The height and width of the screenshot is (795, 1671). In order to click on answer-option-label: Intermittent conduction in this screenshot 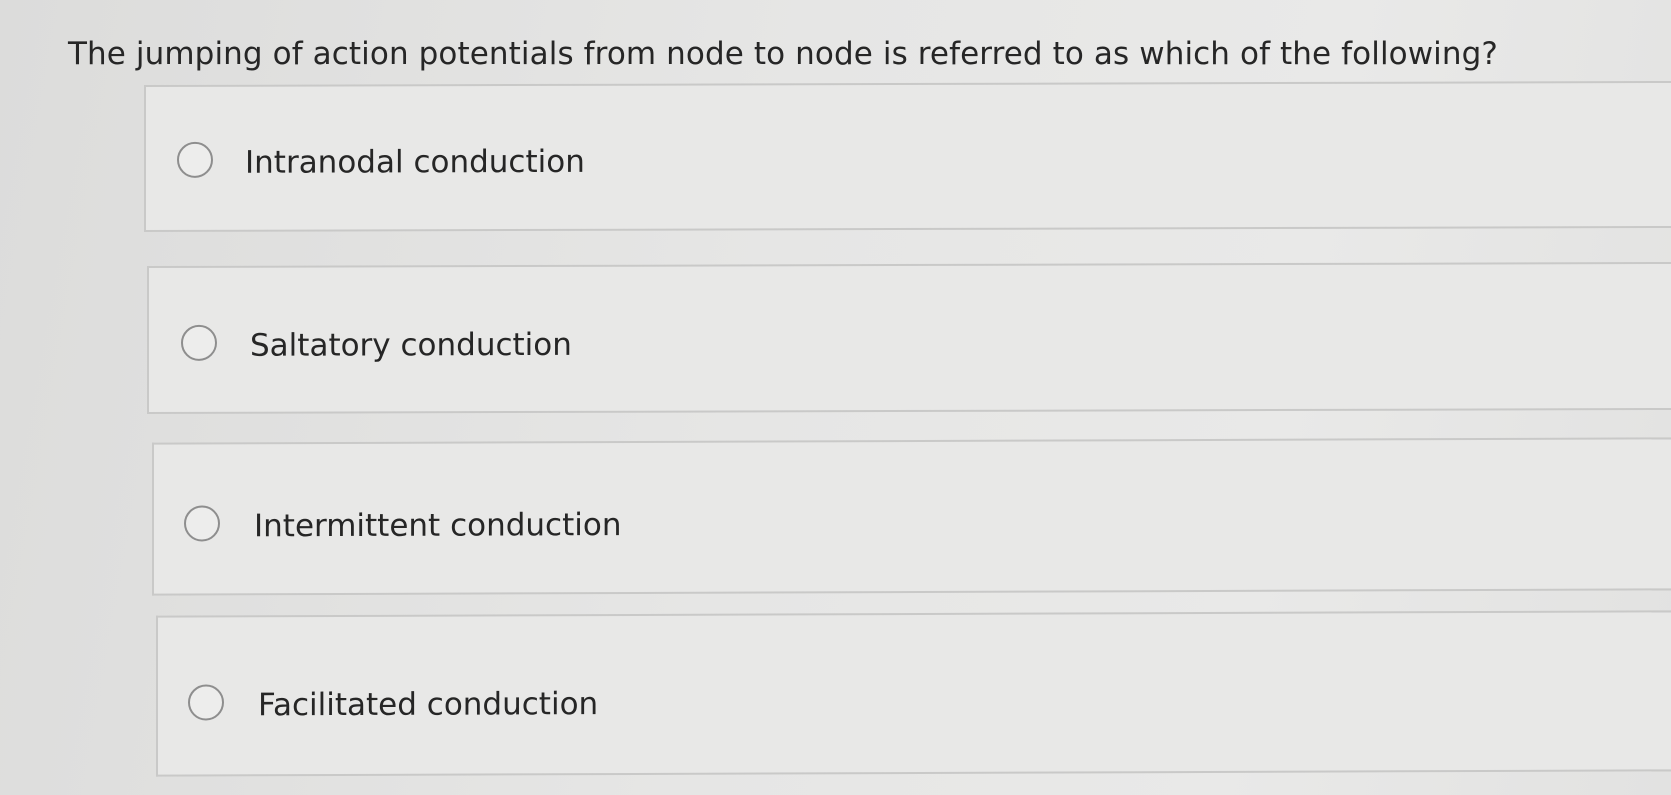, I will do `click(438, 526)`.